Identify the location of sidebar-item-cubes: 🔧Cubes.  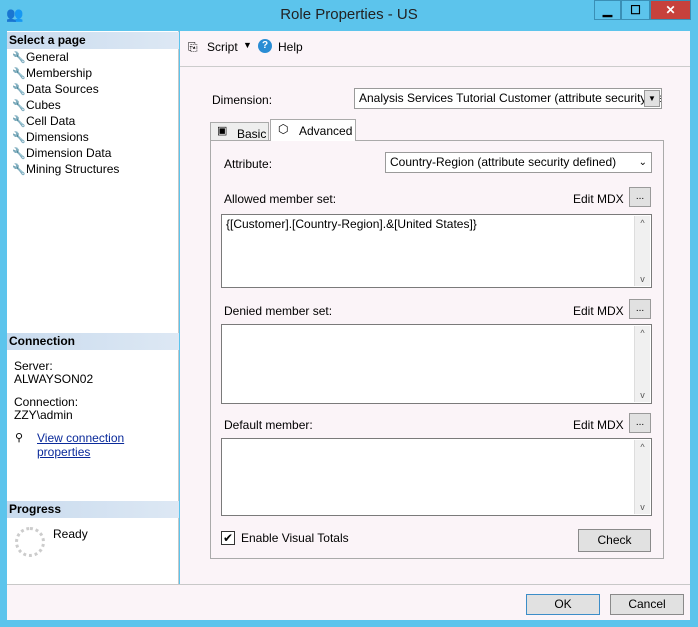
(36, 105).